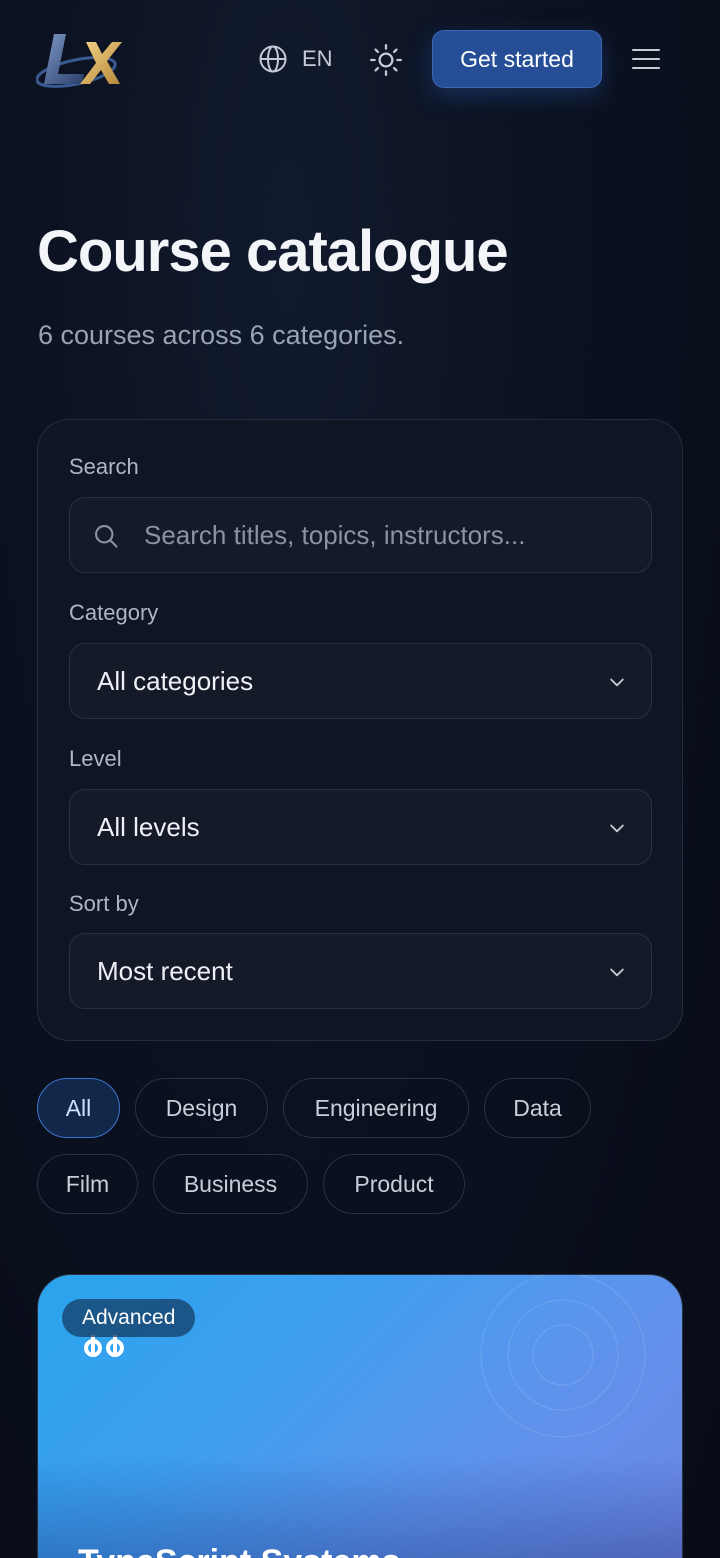  What do you see at coordinates (273, 251) in the screenshot?
I see `page-title: Course catalogue` at bounding box center [273, 251].